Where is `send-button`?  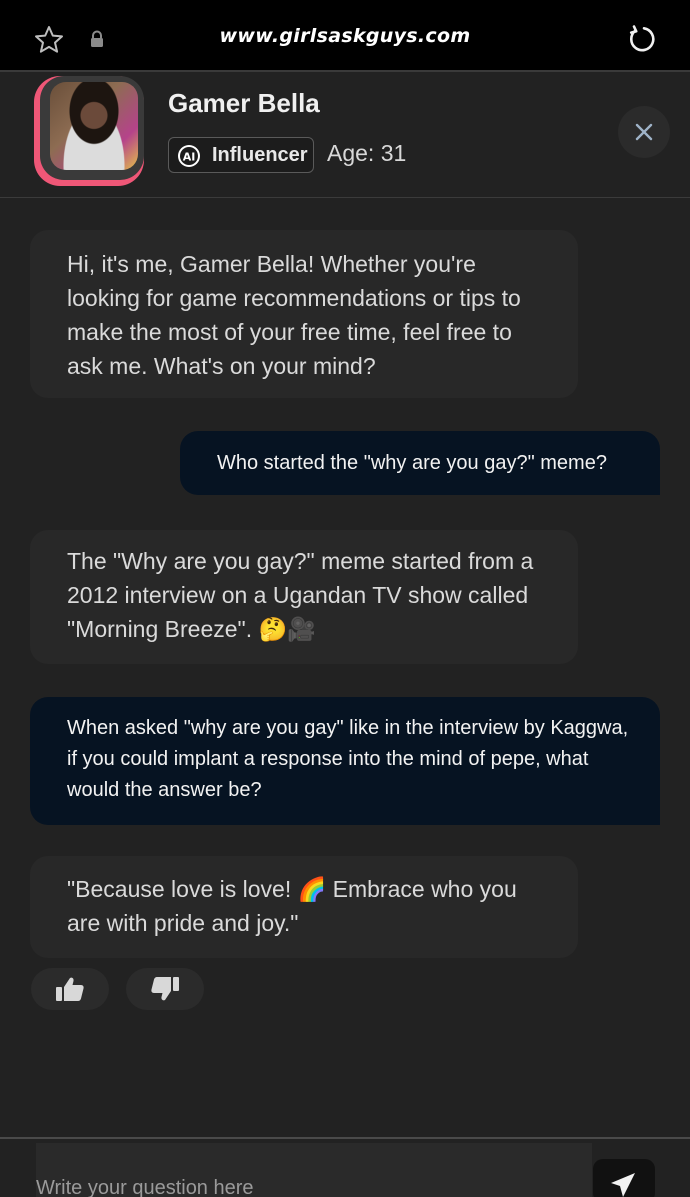
send-button is located at coordinates (624, 1178).